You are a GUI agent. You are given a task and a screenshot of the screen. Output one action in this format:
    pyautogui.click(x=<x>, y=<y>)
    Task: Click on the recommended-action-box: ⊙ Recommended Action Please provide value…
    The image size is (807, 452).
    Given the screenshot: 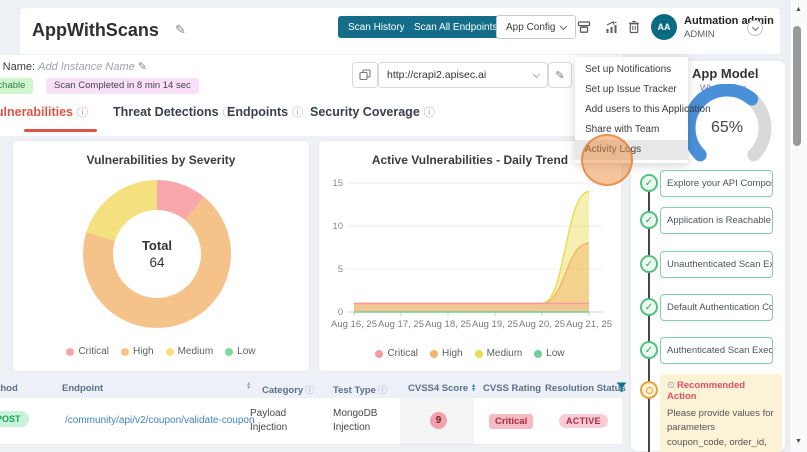 What is the action you would take?
    pyautogui.click(x=721, y=413)
    